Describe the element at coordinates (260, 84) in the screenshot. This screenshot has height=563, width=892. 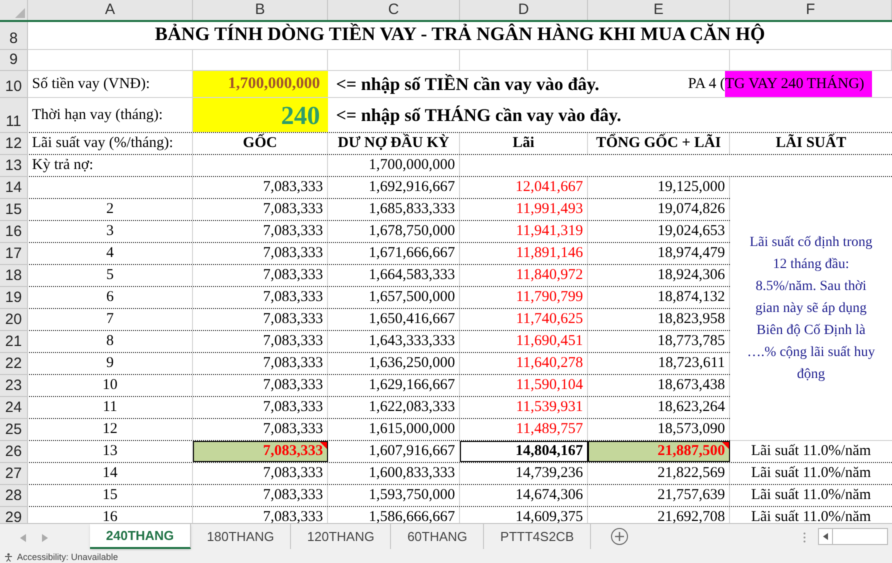
I see `input-cell: 1,700,000,000` at that location.